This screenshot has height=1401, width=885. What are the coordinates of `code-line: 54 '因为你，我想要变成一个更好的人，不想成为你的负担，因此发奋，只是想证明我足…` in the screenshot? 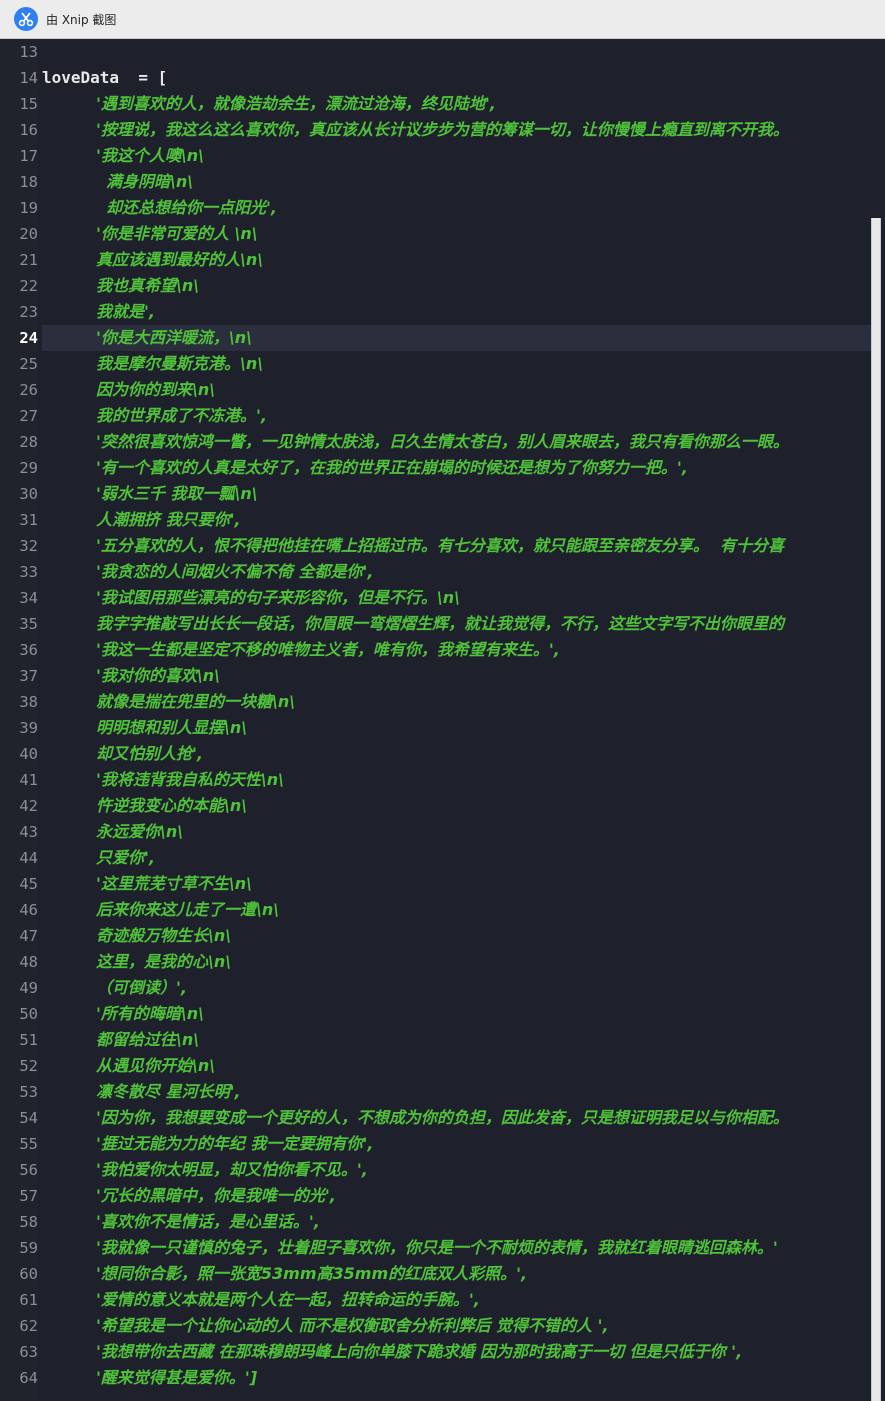 It's located at (442, 1118).